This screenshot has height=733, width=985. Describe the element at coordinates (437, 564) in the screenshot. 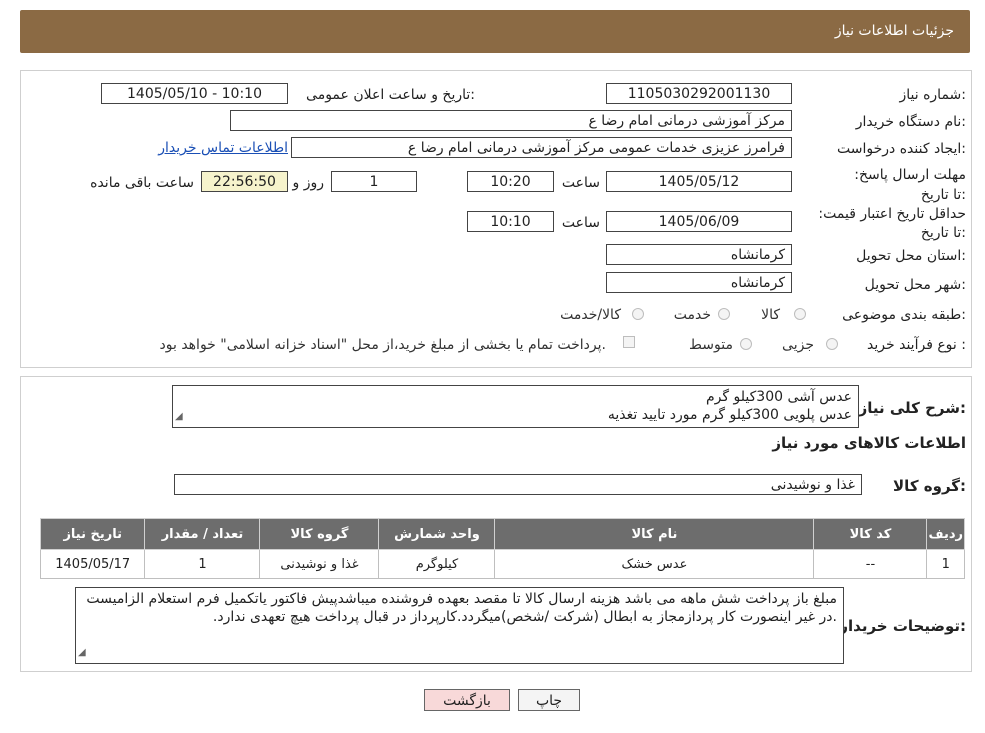

I see `cell-unit: کیلوگرم` at that location.